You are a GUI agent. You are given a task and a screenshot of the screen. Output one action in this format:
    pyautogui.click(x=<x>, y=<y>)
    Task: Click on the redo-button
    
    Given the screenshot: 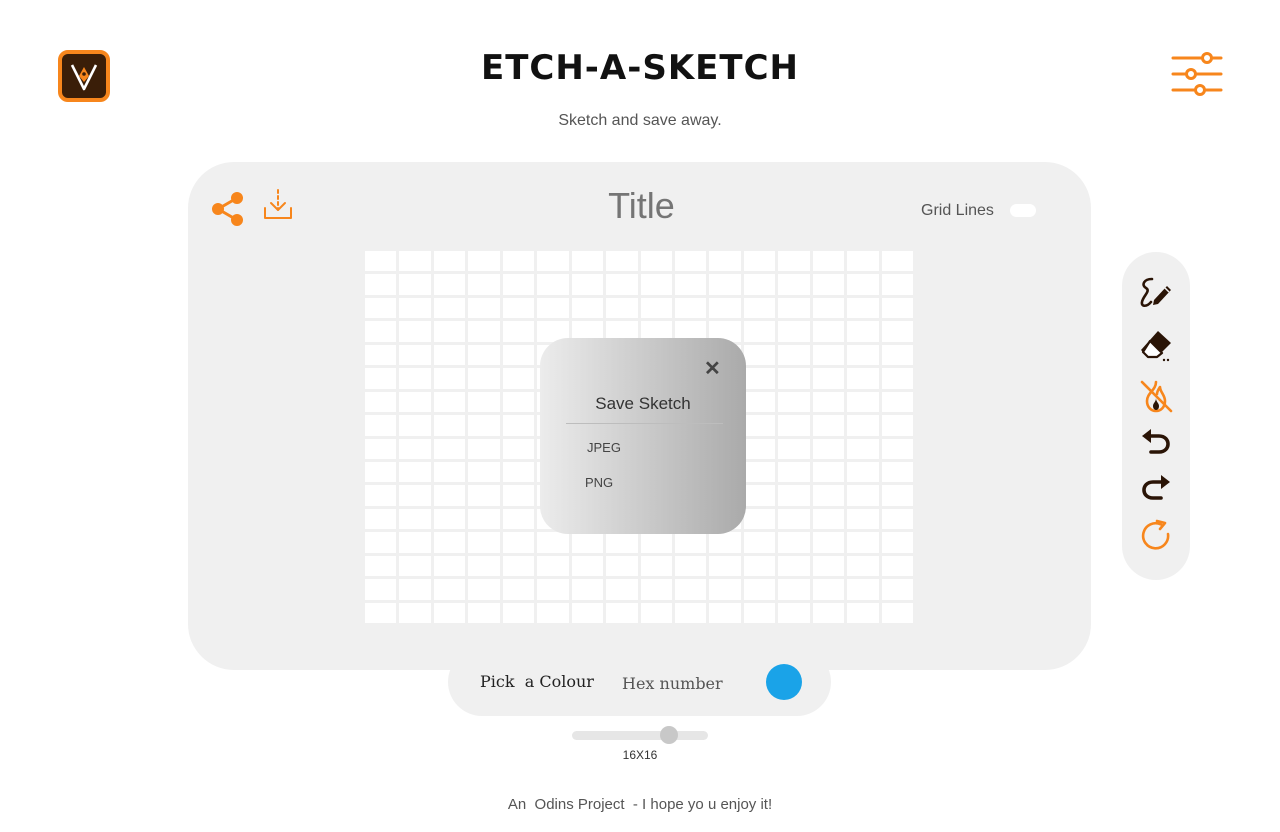 What is the action you would take?
    pyautogui.click(x=1156, y=488)
    